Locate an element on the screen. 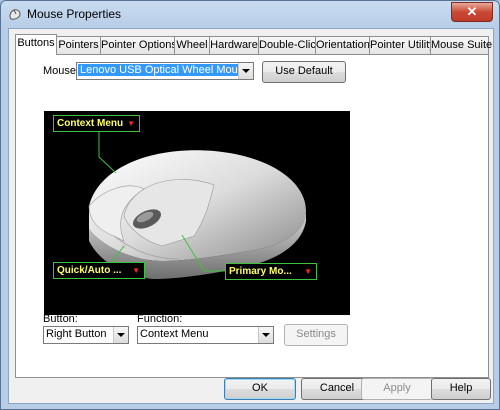 The height and width of the screenshot is (410, 500). tab-pointers: Pointers is located at coordinates (78, 45).